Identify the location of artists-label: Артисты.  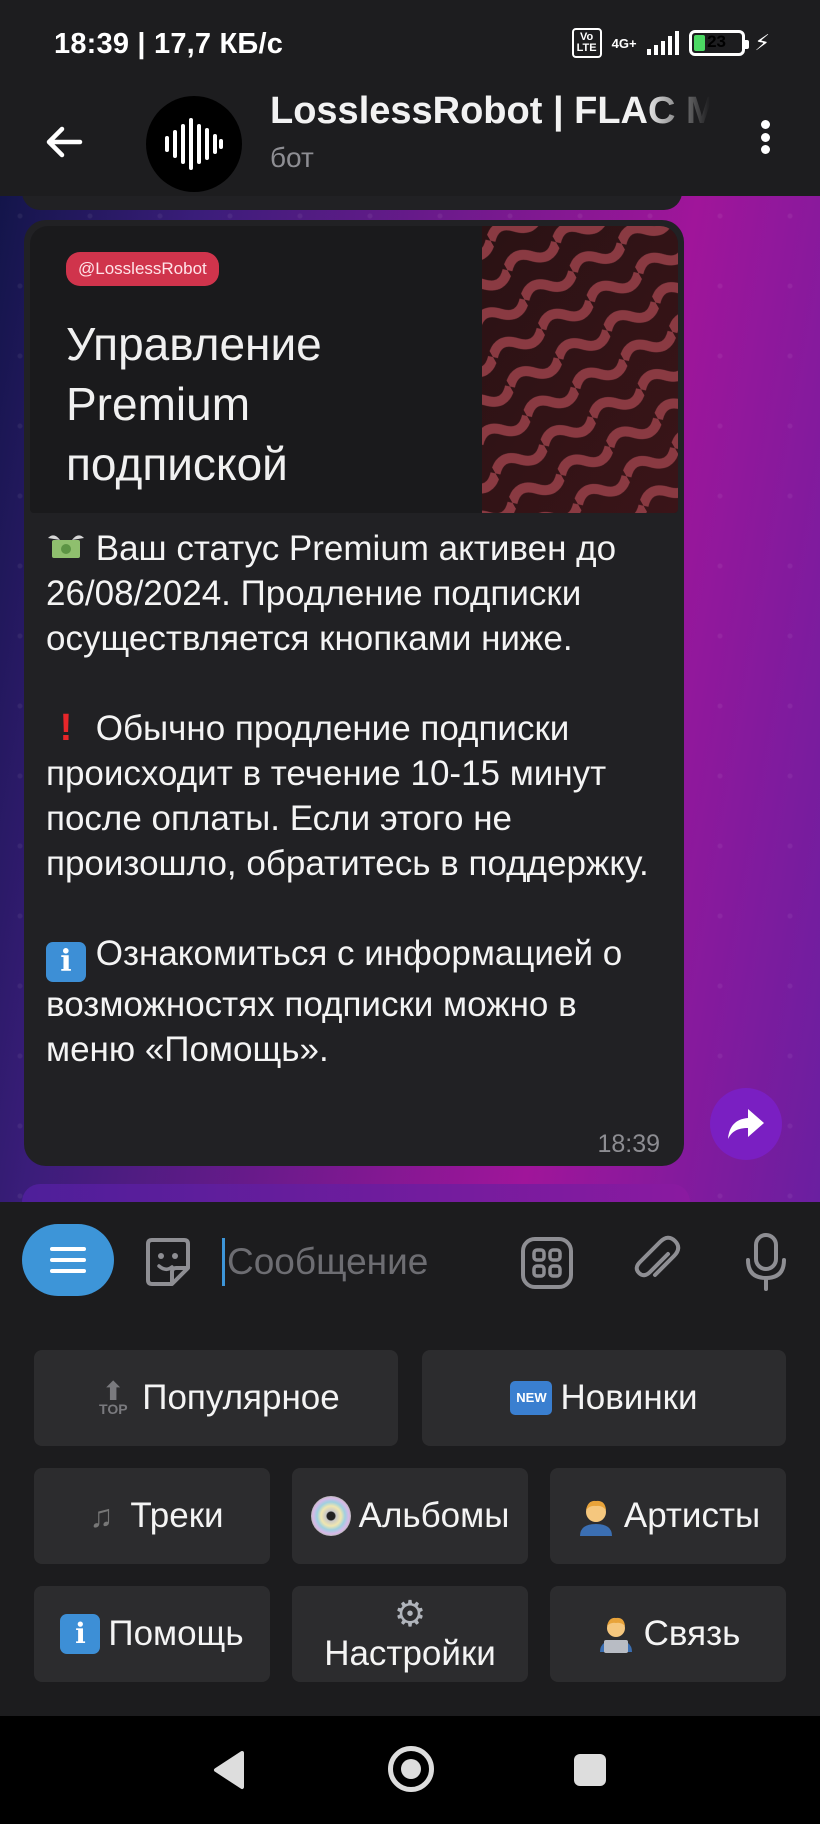
(692, 1515).